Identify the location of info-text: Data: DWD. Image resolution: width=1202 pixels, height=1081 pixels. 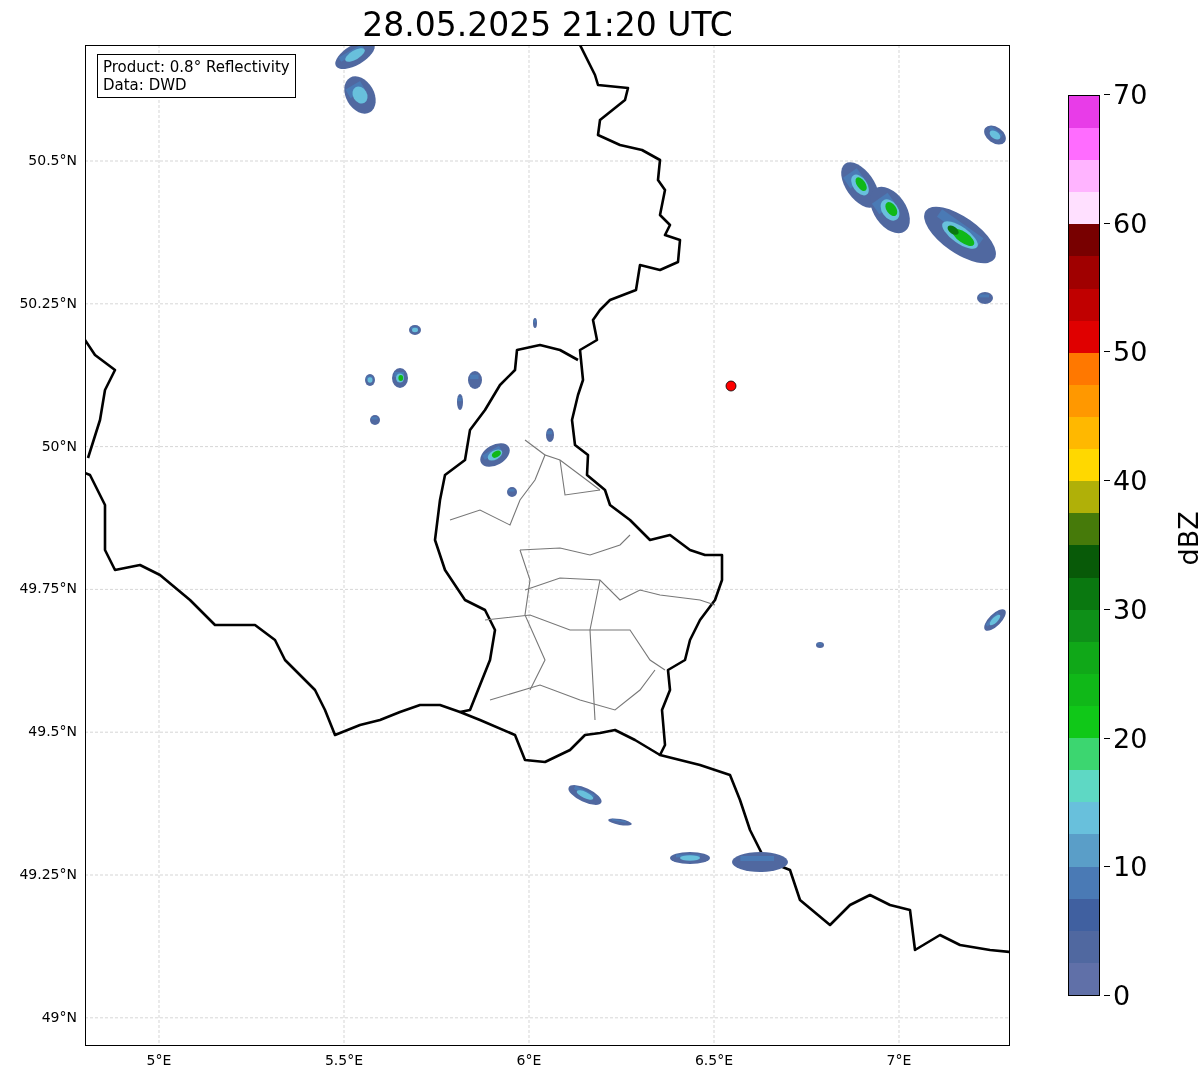
(145, 85).